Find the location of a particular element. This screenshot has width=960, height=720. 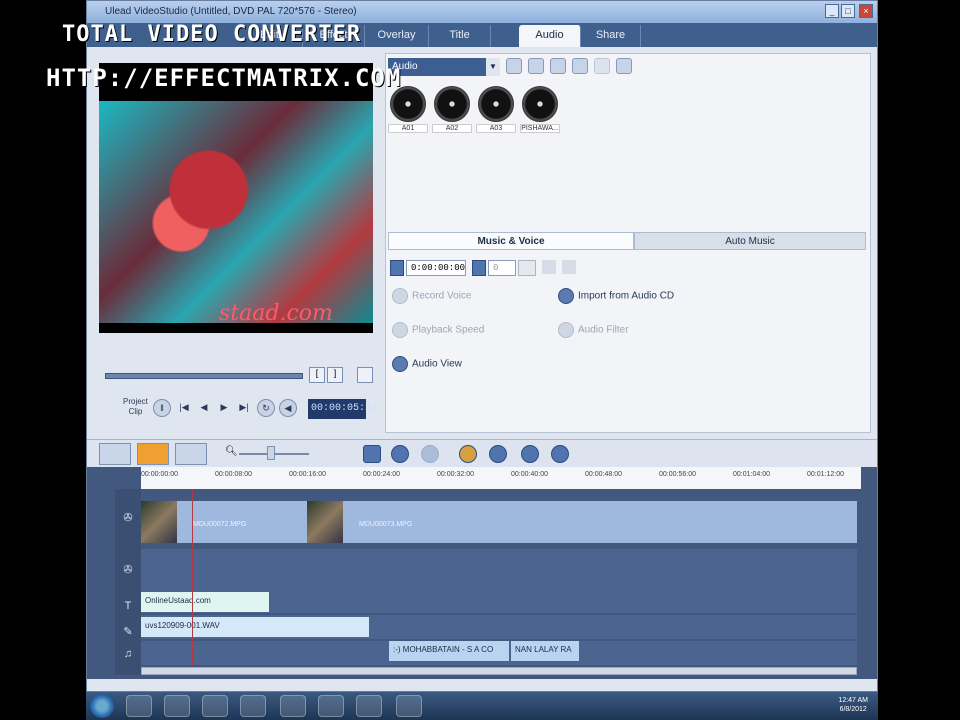

media-player-icon is located at coordinates (253, 706).